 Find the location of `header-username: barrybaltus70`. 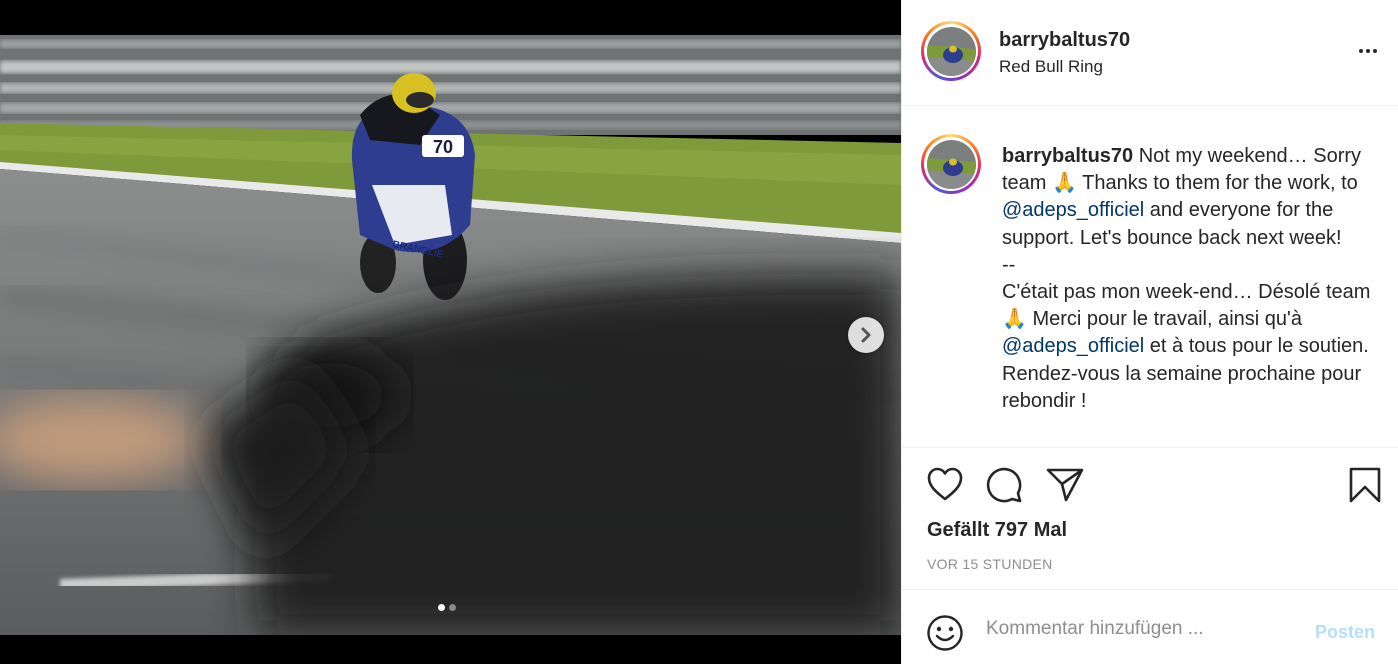

header-username: barrybaltus70 is located at coordinates (1064, 40).